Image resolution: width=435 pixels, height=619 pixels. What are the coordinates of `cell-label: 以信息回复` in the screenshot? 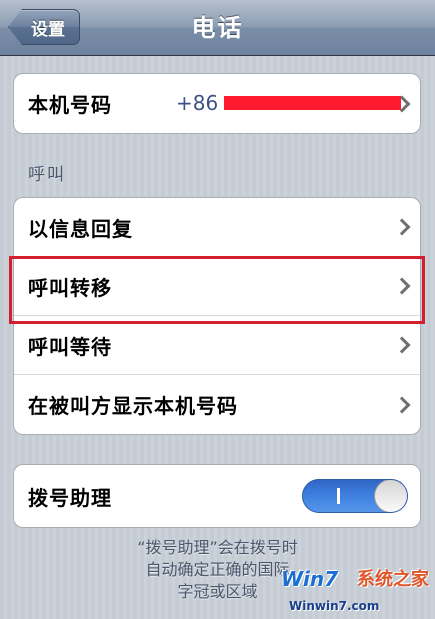 It's located at (80, 228).